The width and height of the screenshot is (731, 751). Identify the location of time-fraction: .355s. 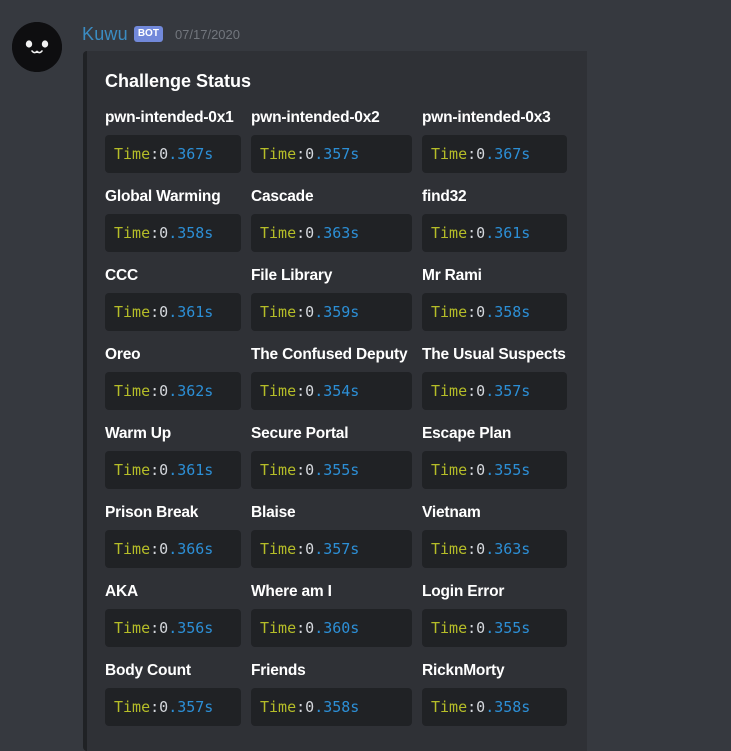
(337, 470).